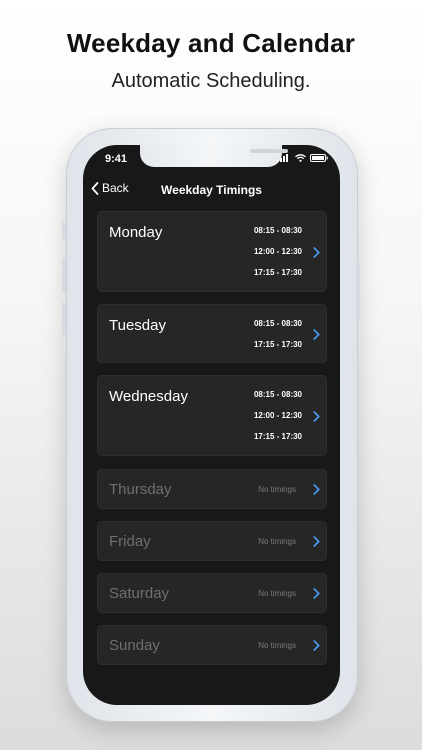 This screenshot has width=422, height=750. I want to click on day-name: Monday, so click(136, 232).